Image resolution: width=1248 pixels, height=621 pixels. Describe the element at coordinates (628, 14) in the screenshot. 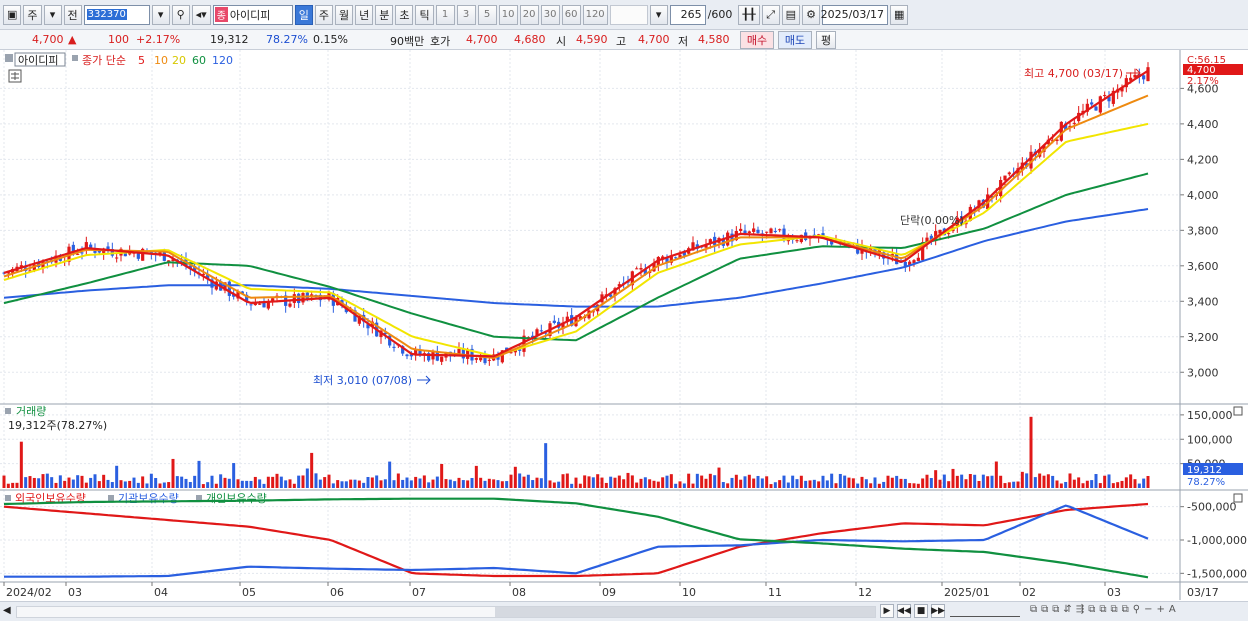

I see `interval-custom-input` at that location.